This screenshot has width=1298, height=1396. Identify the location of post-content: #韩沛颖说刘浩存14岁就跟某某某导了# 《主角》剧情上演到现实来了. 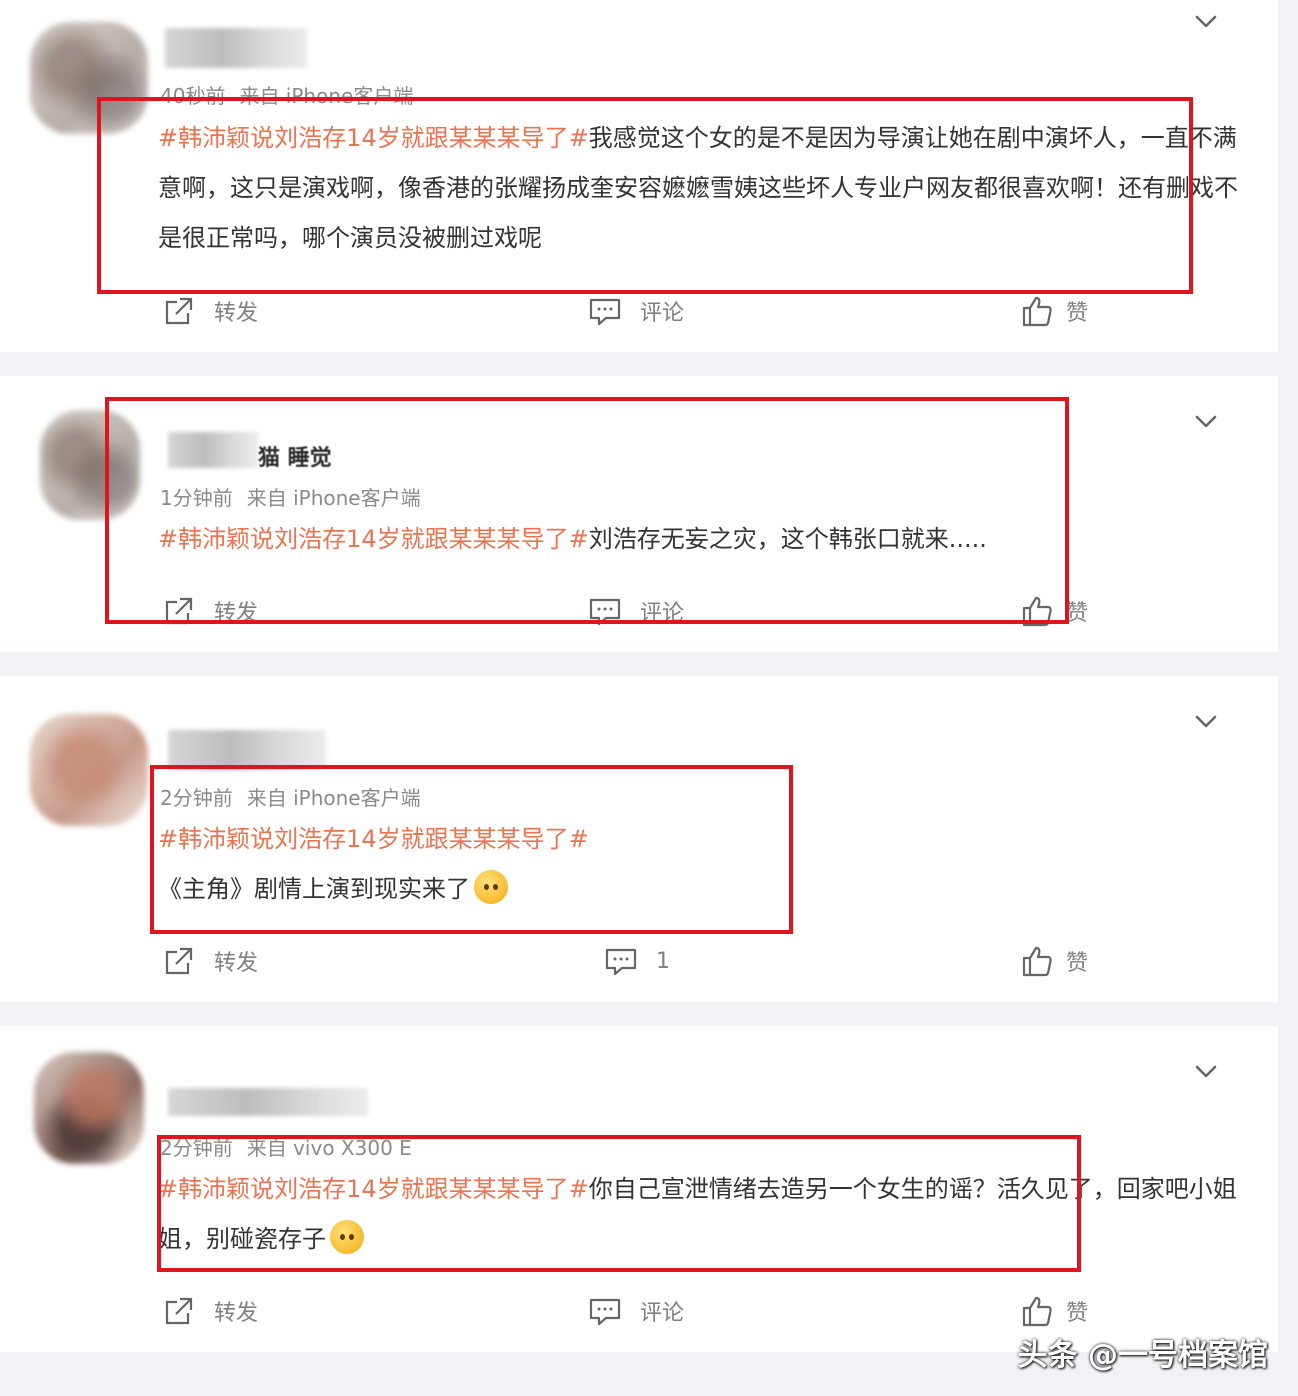
(378, 864).